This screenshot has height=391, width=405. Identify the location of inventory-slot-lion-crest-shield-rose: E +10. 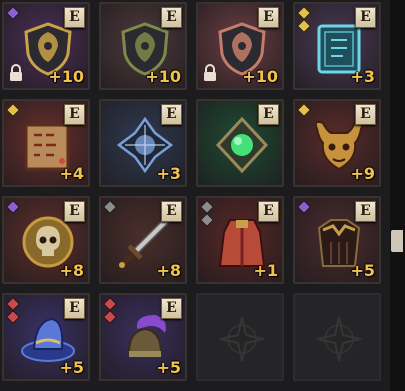
(240, 46).